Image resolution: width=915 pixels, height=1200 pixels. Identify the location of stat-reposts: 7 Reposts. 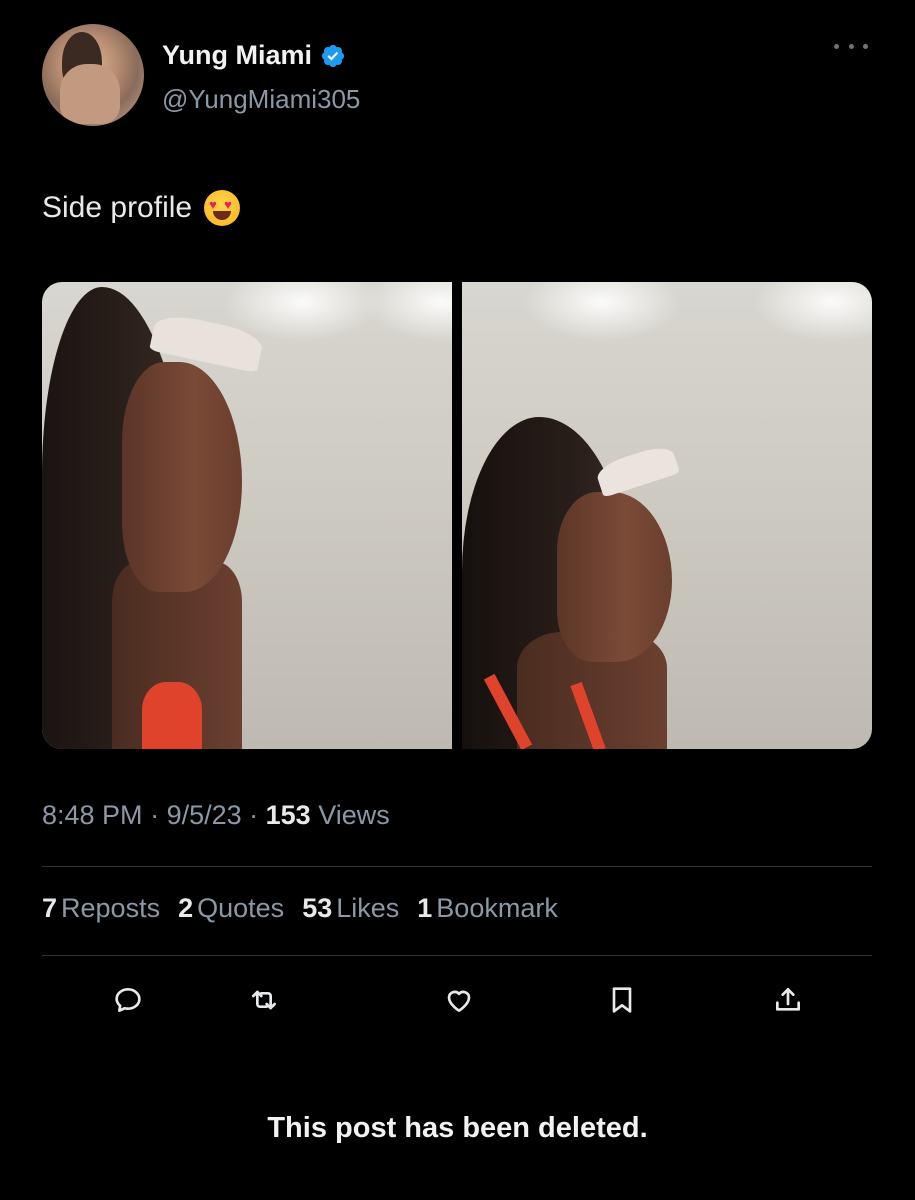
(101, 908).